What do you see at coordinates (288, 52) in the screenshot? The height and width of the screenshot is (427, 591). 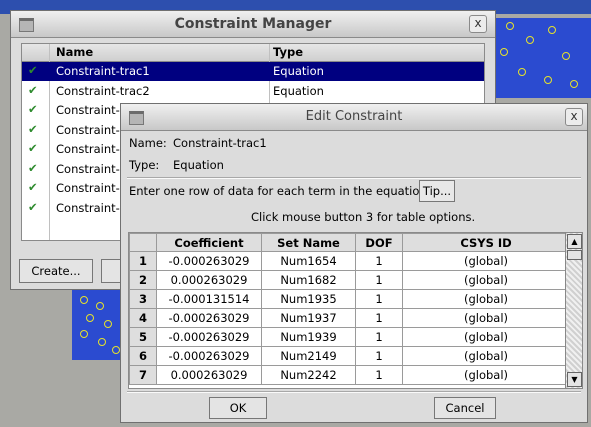 I see `type-column-header: Type` at bounding box center [288, 52].